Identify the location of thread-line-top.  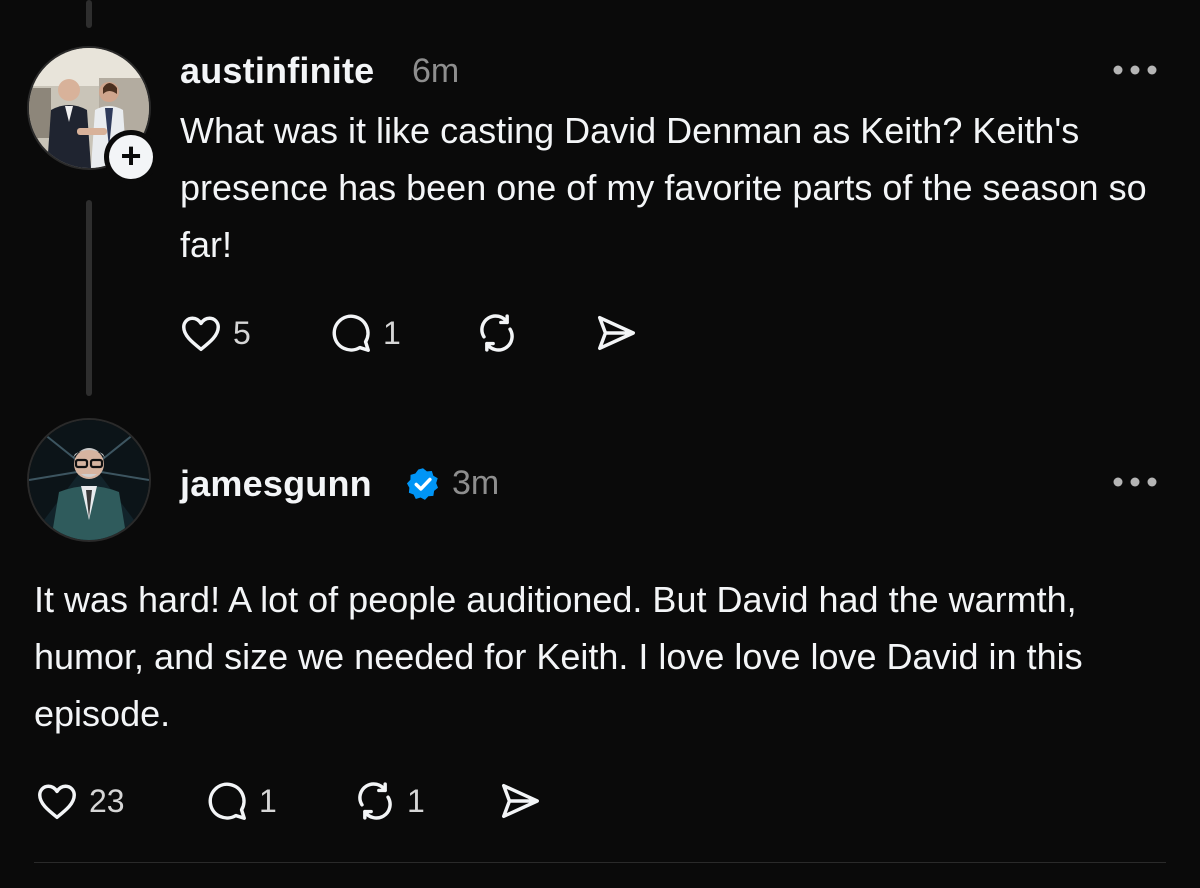
(89, 14).